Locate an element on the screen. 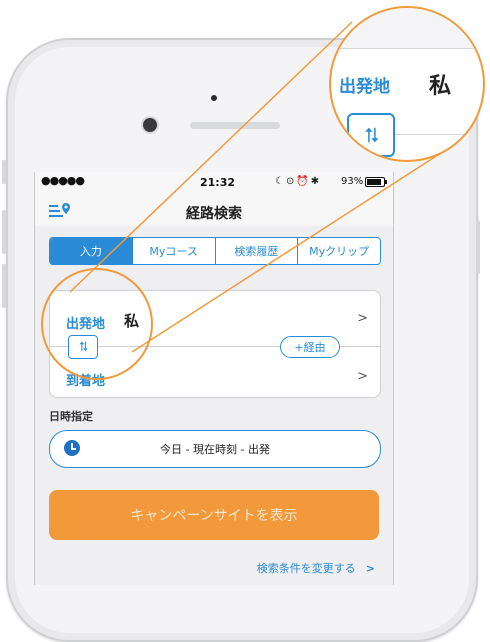 The height and width of the screenshot is (642, 490). zoom-source-ring is located at coordinates (97, 324).